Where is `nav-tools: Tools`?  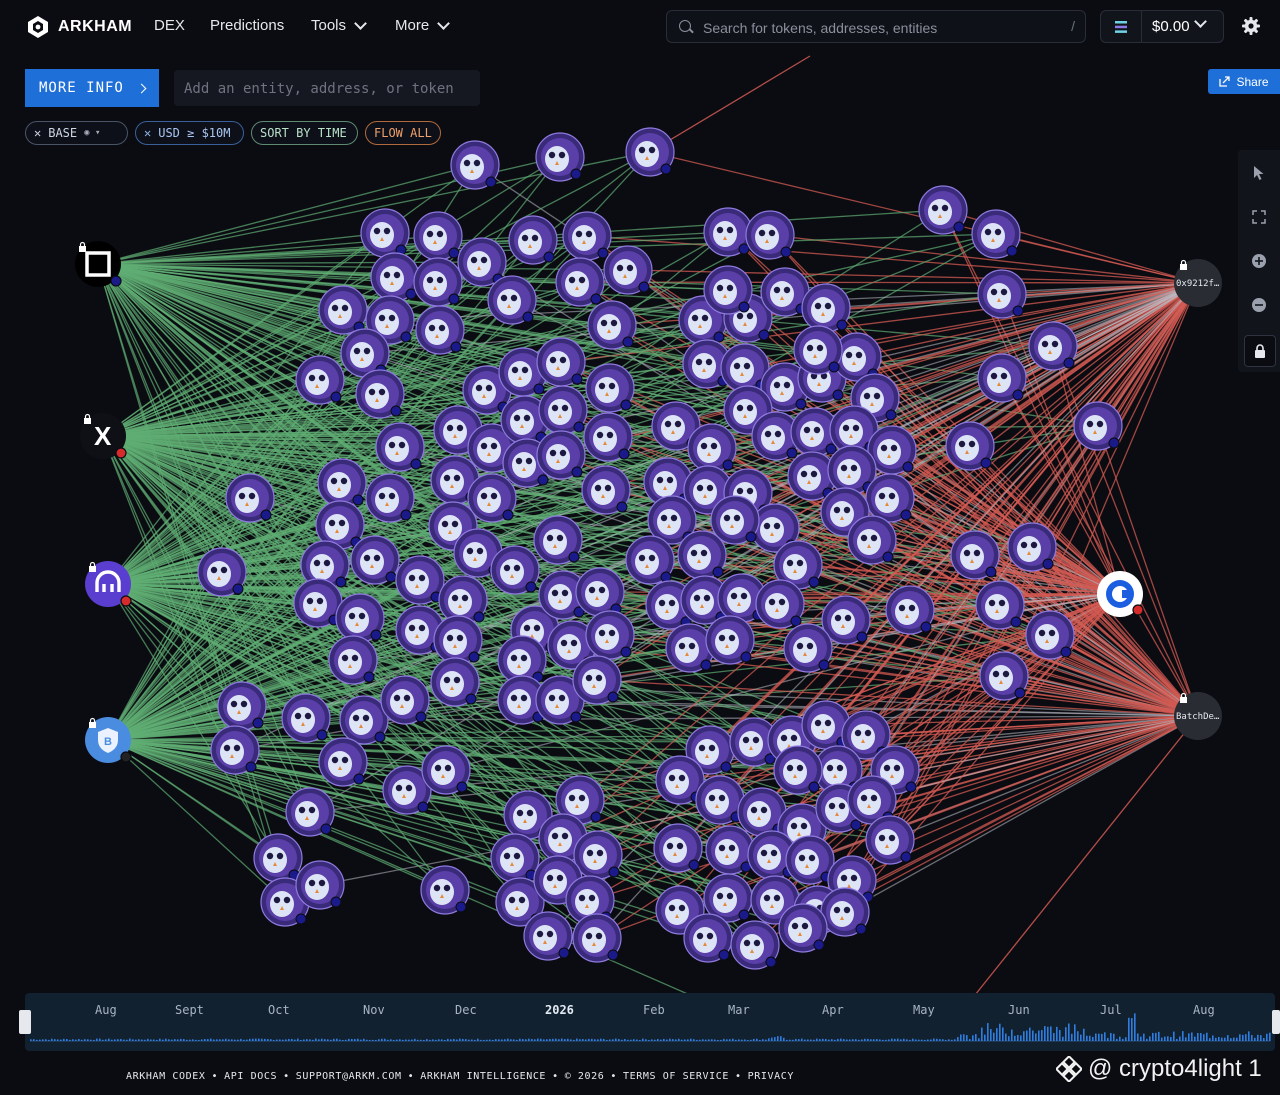
nav-tools: Tools is located at coordinates (339, 25).